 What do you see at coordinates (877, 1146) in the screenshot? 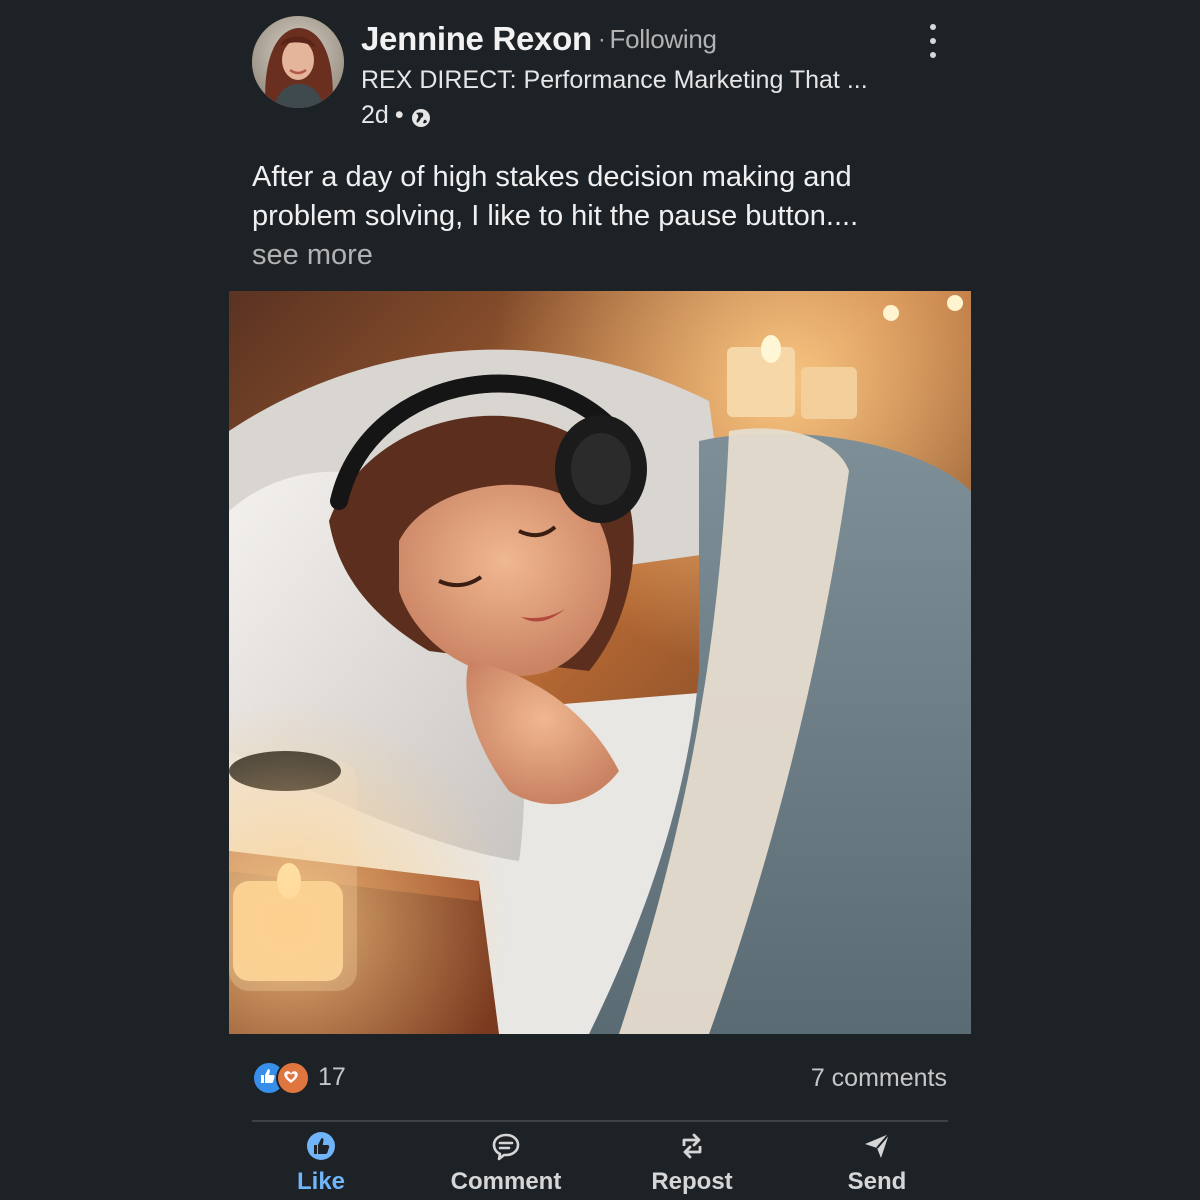
I see `send-icon` at bounding box center [877, 1146].